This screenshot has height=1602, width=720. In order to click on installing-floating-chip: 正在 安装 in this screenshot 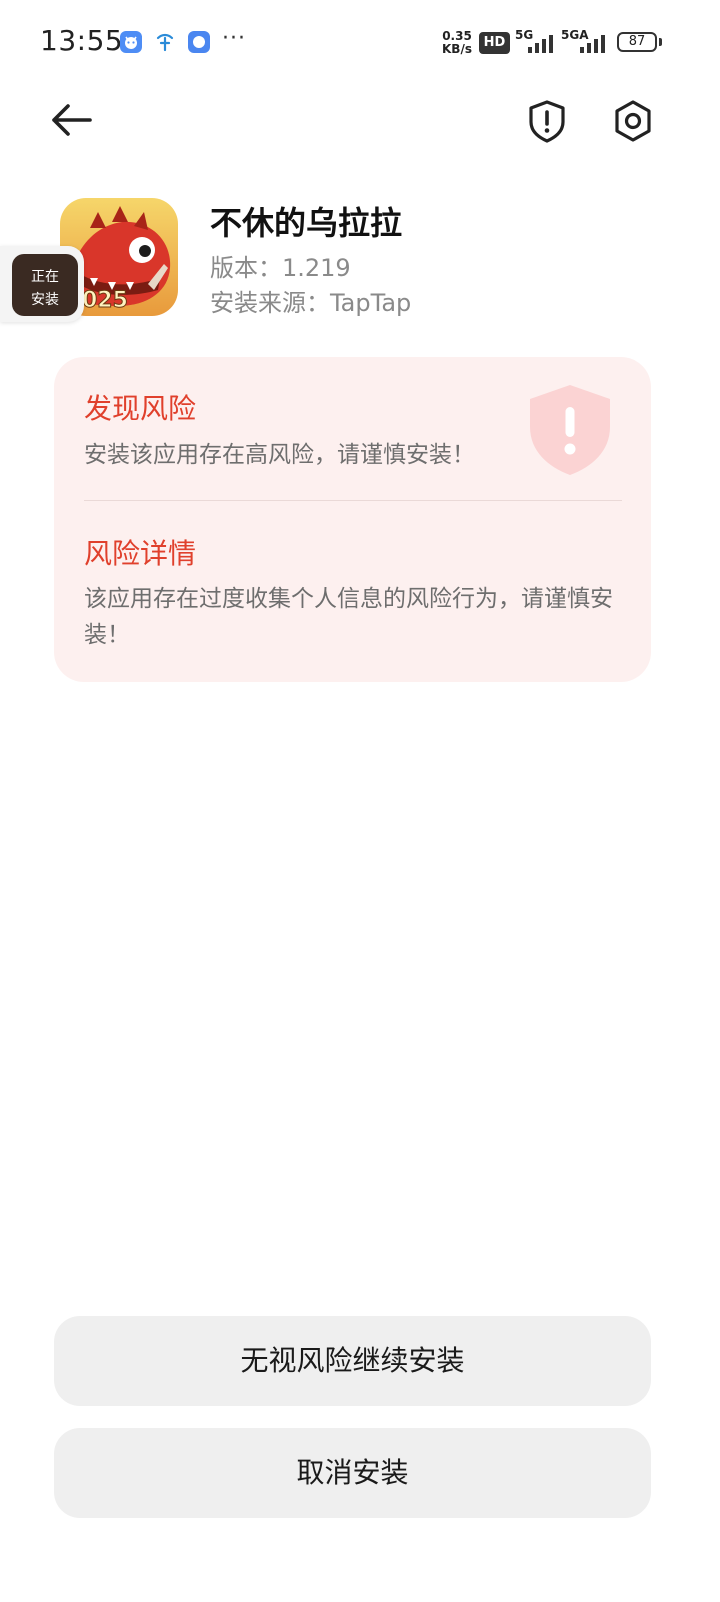, I will do `click(42, 284)`.